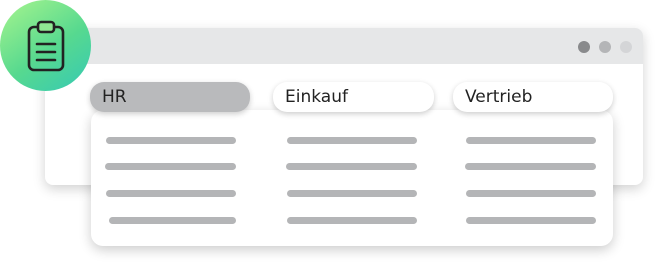  I want to click on clipboard-badge, so click(45, 45).